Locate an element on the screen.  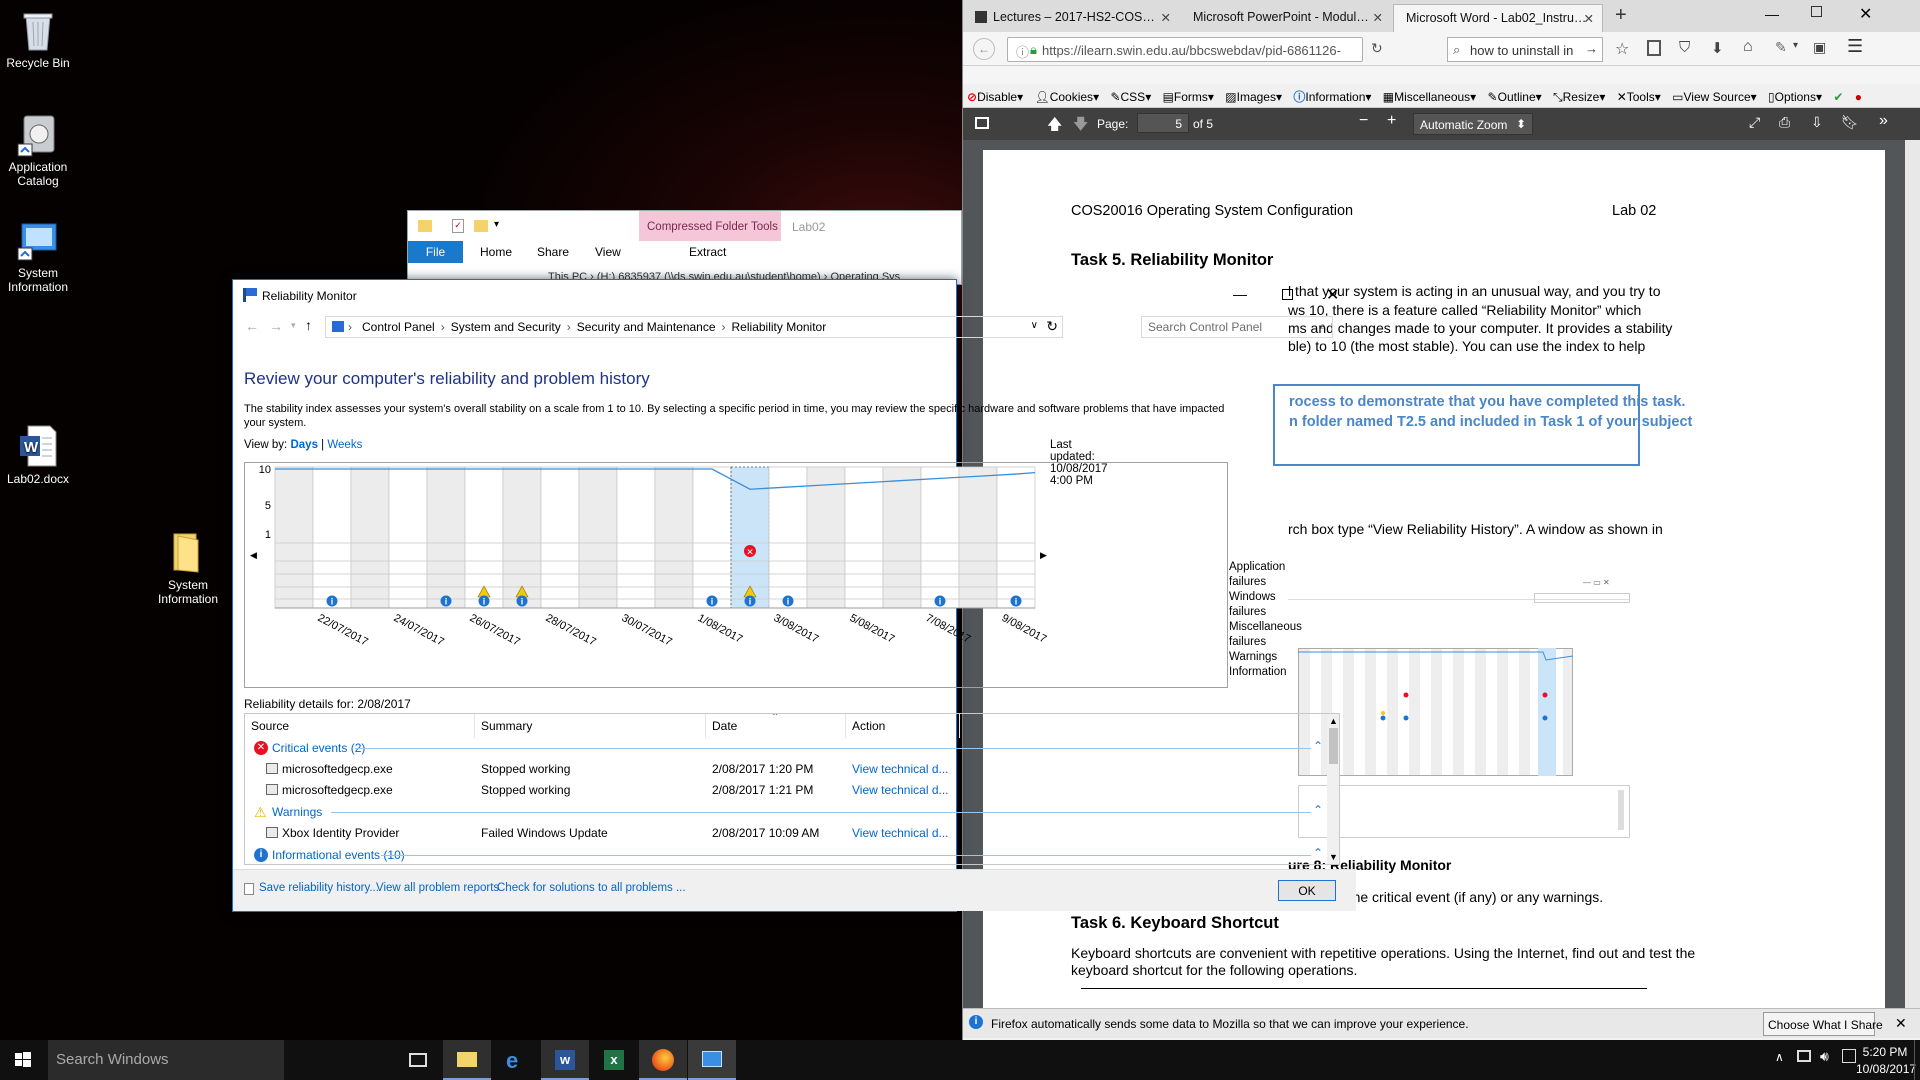
control-panel-taskbar-icon is located at coordinates (712, 1060).